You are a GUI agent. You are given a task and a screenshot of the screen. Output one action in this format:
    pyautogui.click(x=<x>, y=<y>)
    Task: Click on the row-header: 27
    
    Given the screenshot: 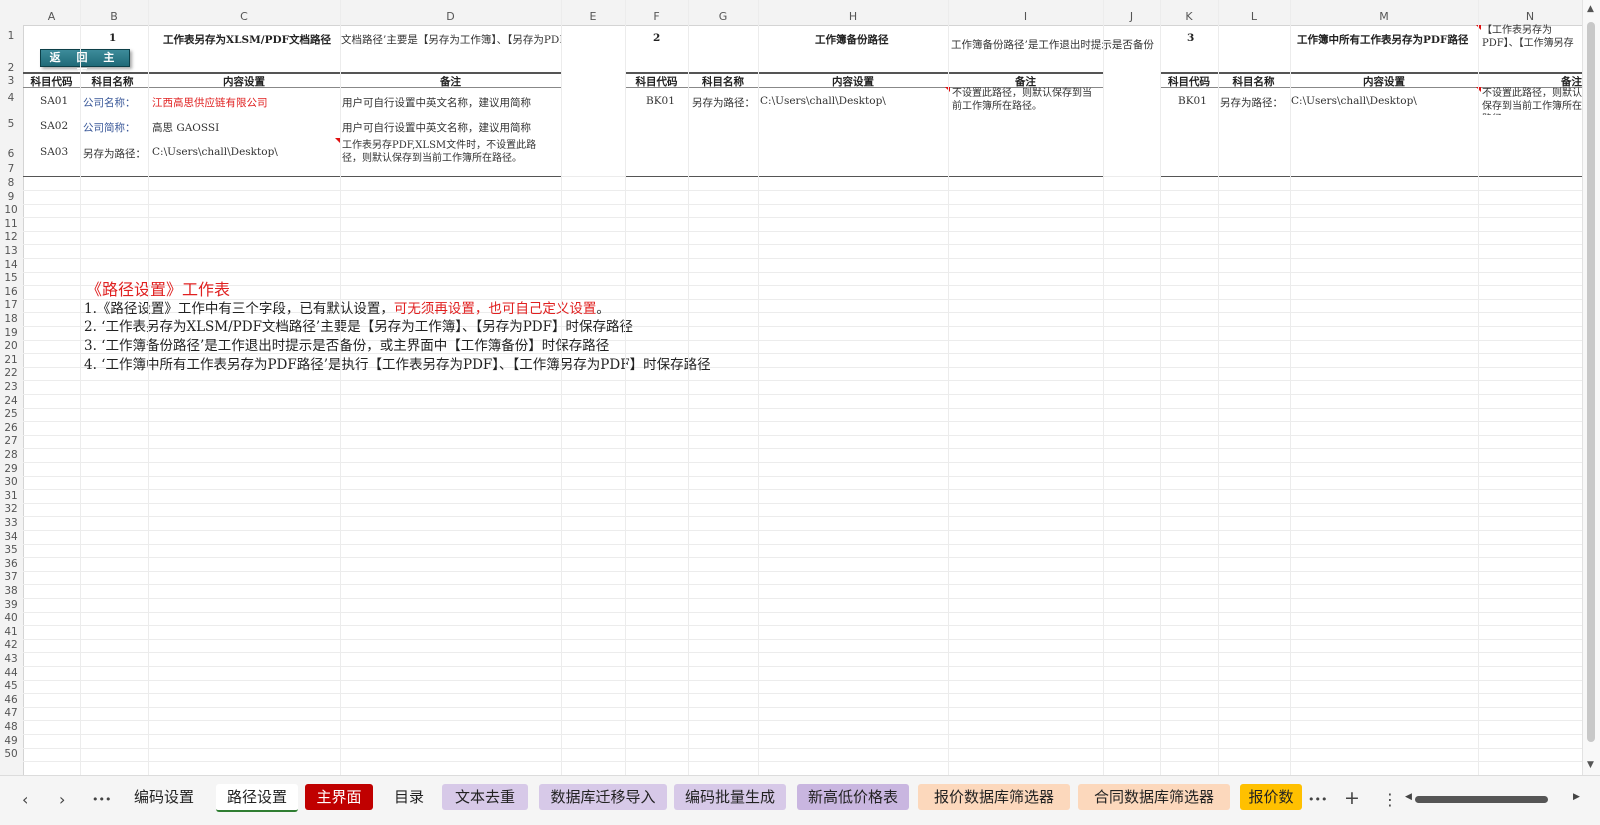 What is the action you would take?
    pyautogui.click(x=11, y=442)
    